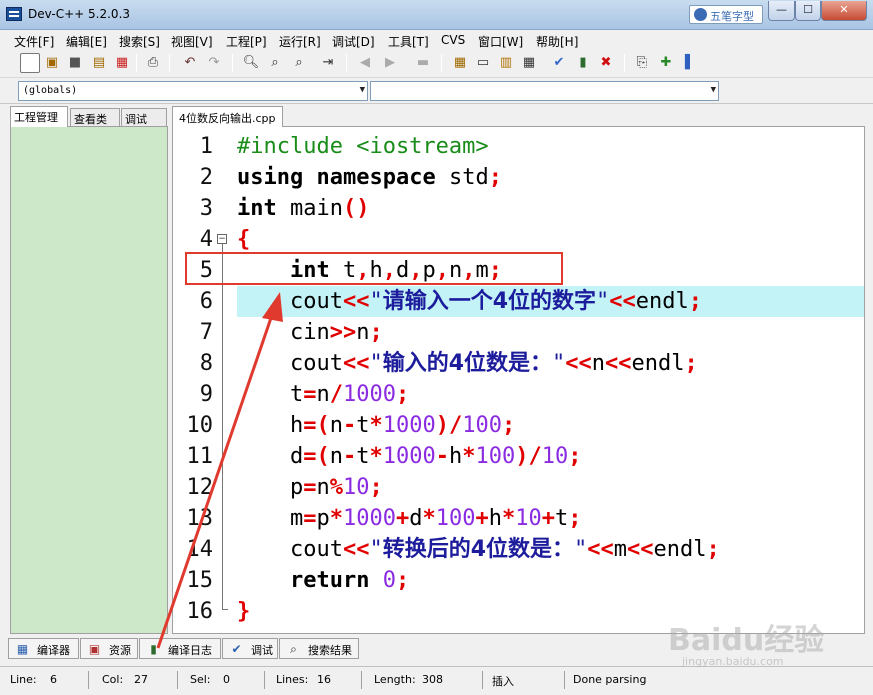  What do you see at coordinates (300, 41) in the screenshot?
I see `menu-run: 运行[R]` at bounding box center [300, 41].